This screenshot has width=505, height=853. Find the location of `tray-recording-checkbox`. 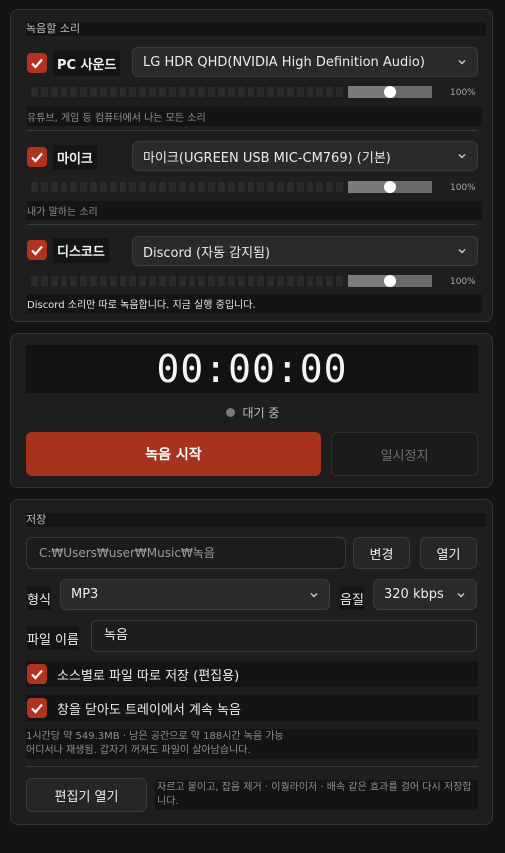

tray-recording-checkbox is located at coordinates (37, 708).